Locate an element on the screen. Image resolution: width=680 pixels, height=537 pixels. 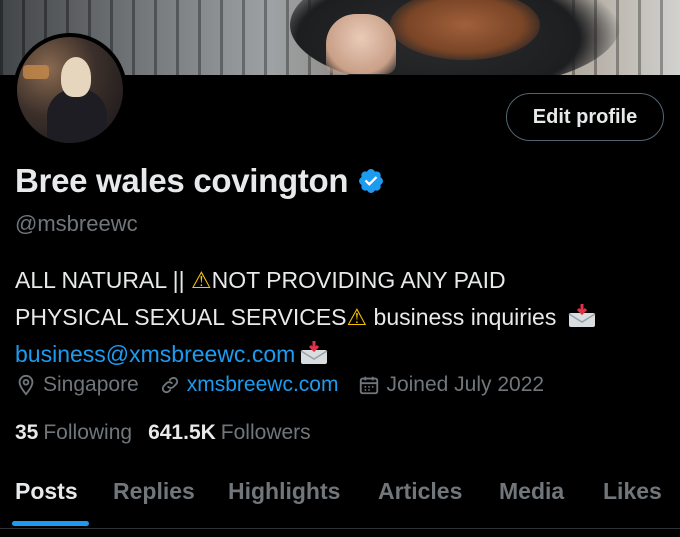
joined-item: Joined July 2022 is located at coordinates (451, 385).